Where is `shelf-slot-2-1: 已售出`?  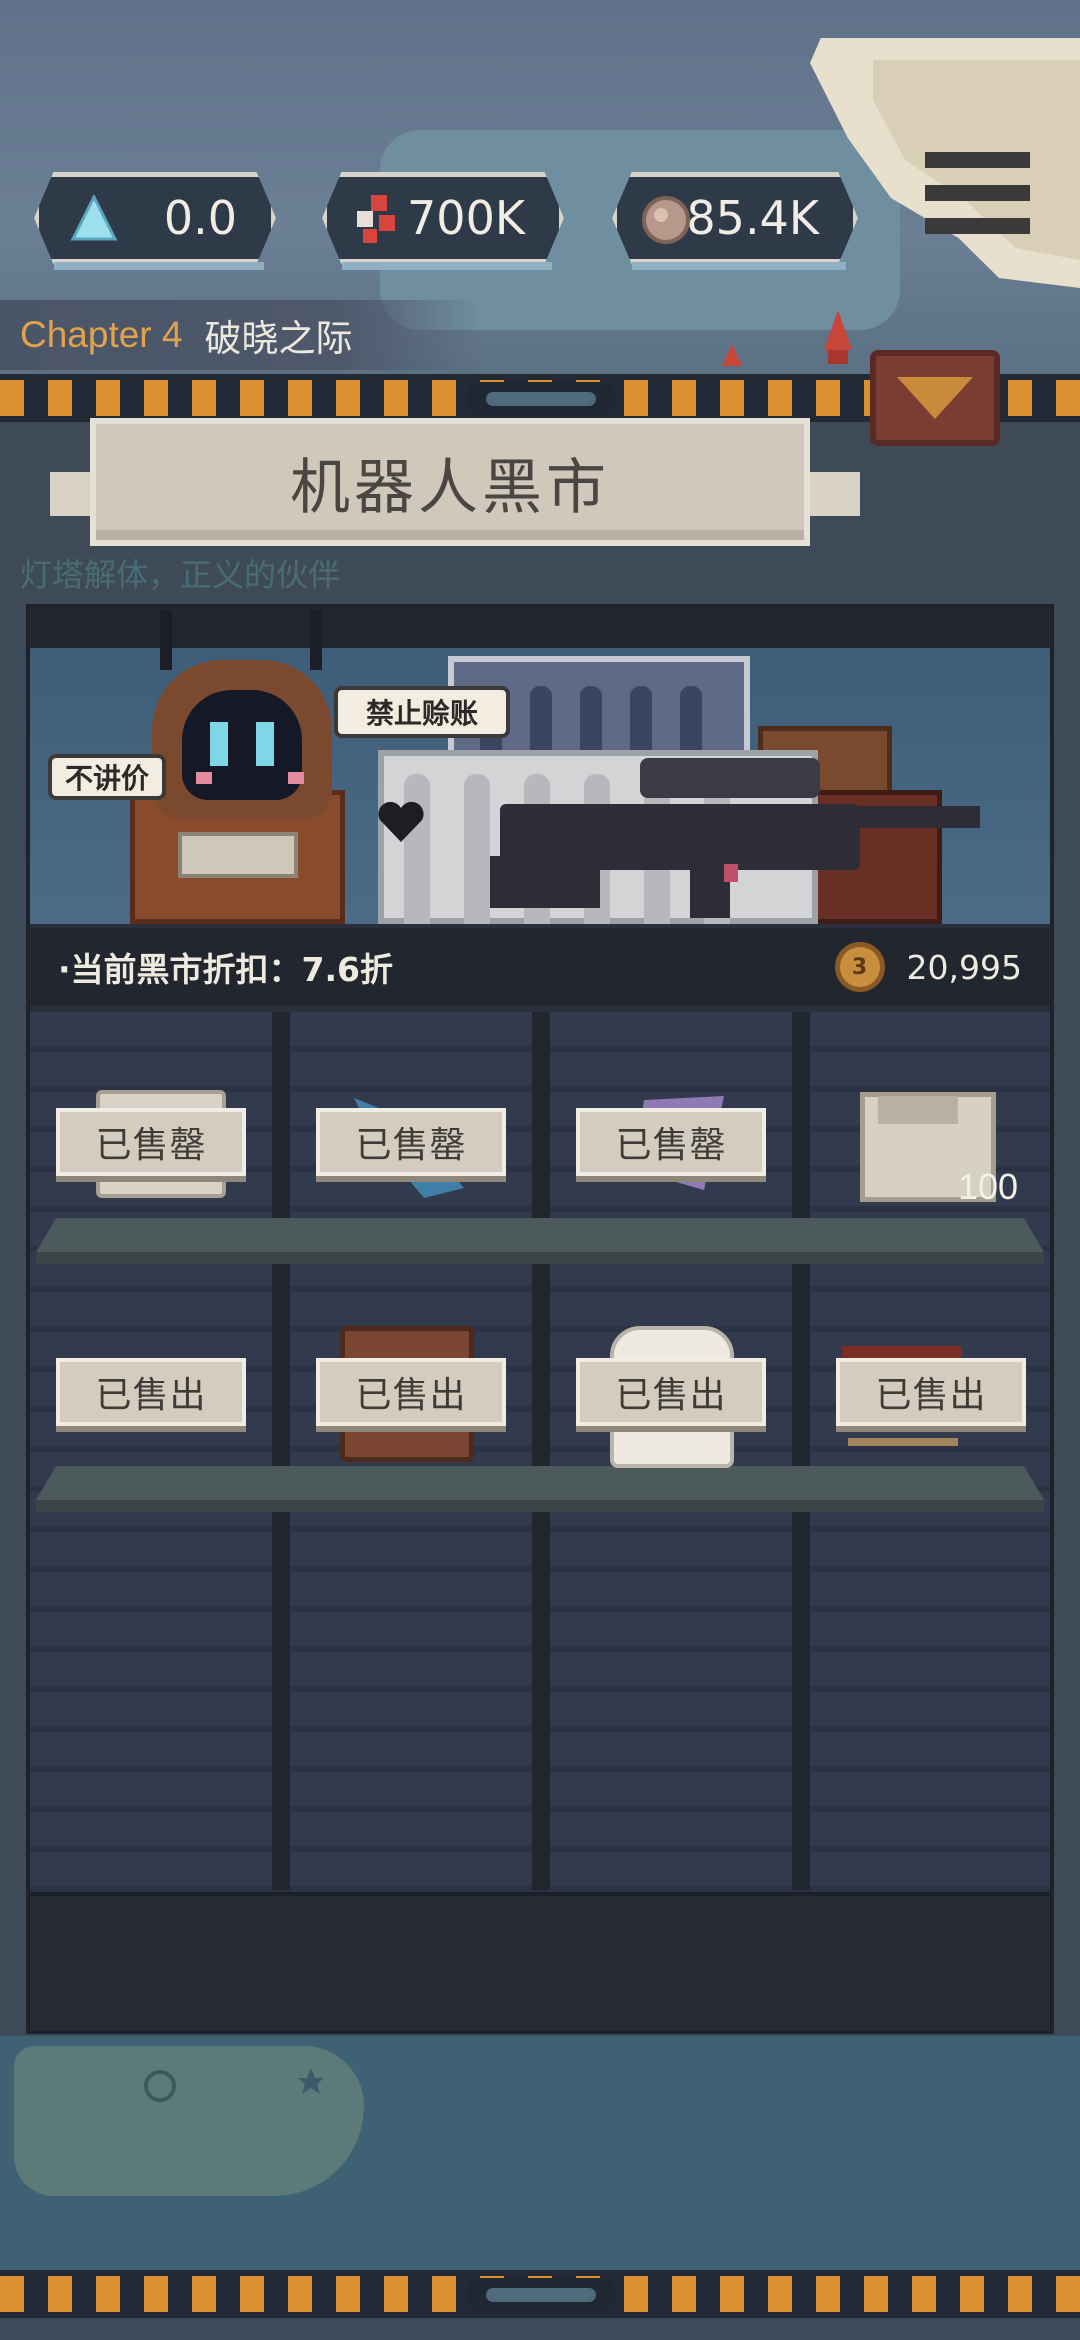 shelf-slot-2-1: 已售出 is located at coordinates (151, 1392).